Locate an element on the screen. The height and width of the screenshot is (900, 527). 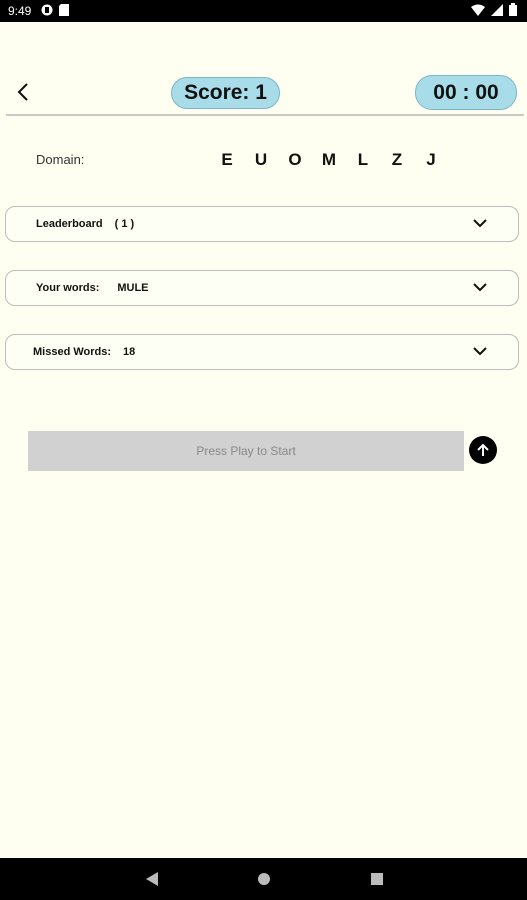
domain-letter: E is located at coordinates (227, 159).